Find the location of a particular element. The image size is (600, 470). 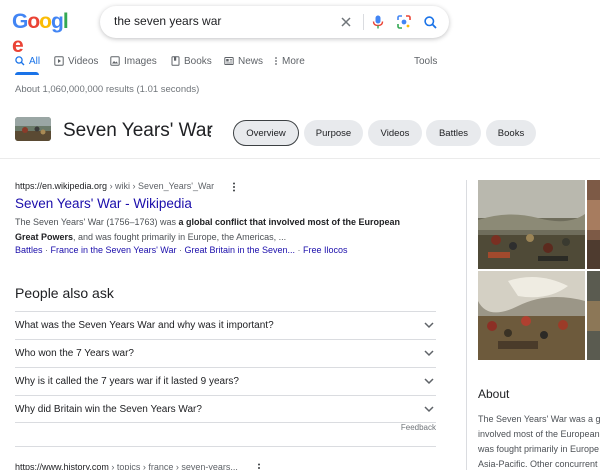

search-tabs: All Videos Images Books News More Tools is located at coordinates (300, 61).